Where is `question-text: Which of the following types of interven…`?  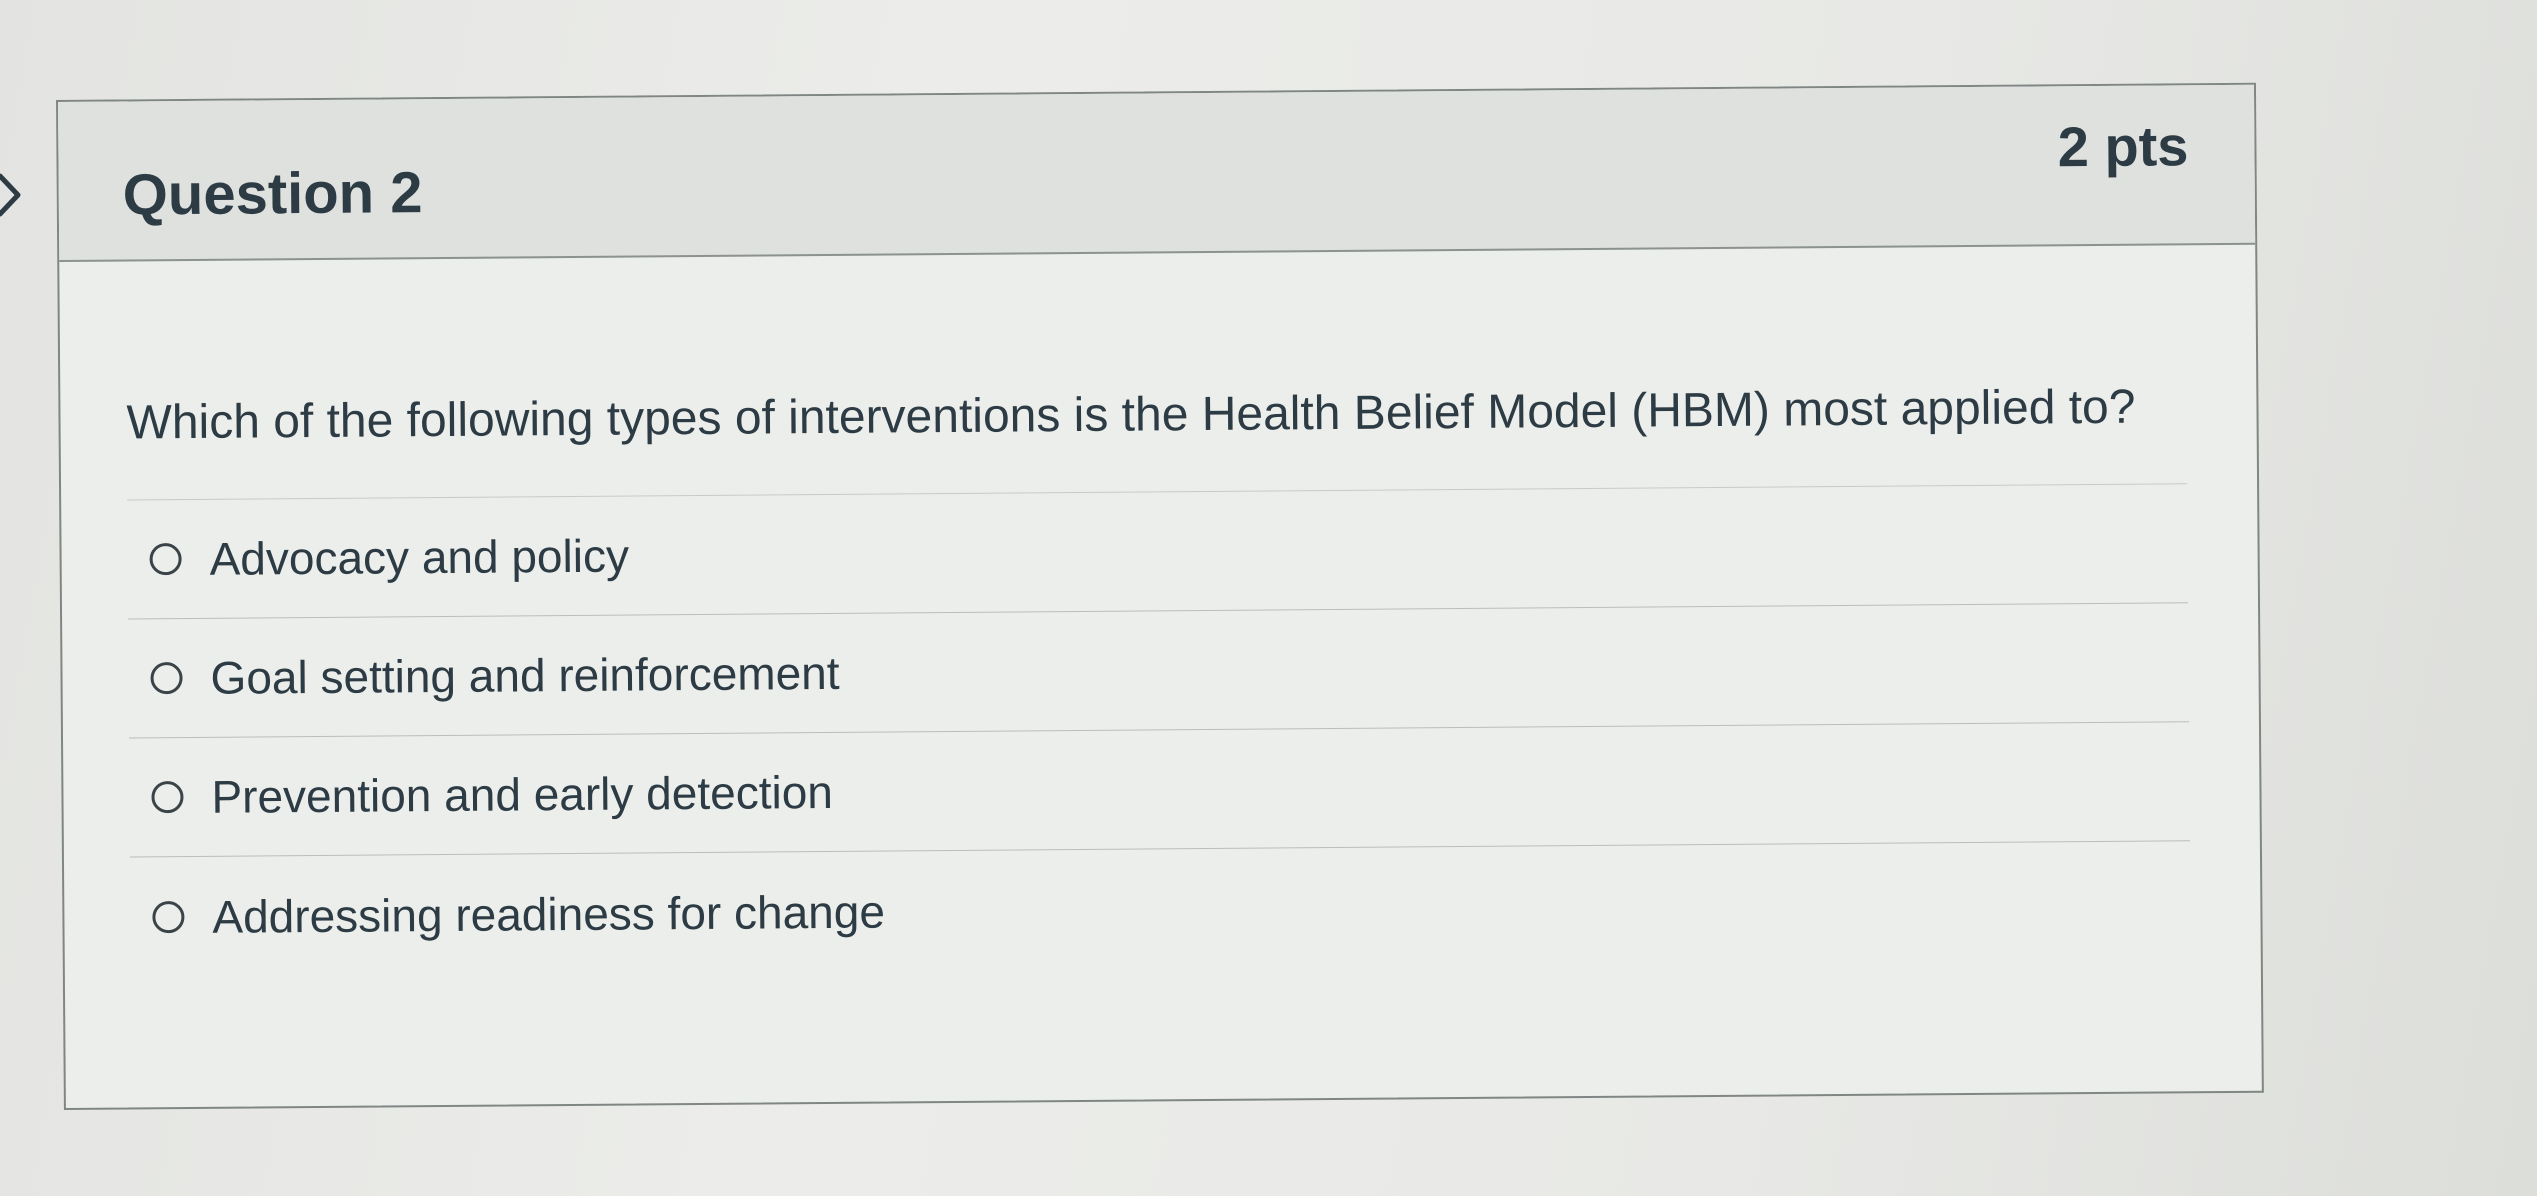 question-text: Which of the following types of interven… is located at coordinates (1131, 415).